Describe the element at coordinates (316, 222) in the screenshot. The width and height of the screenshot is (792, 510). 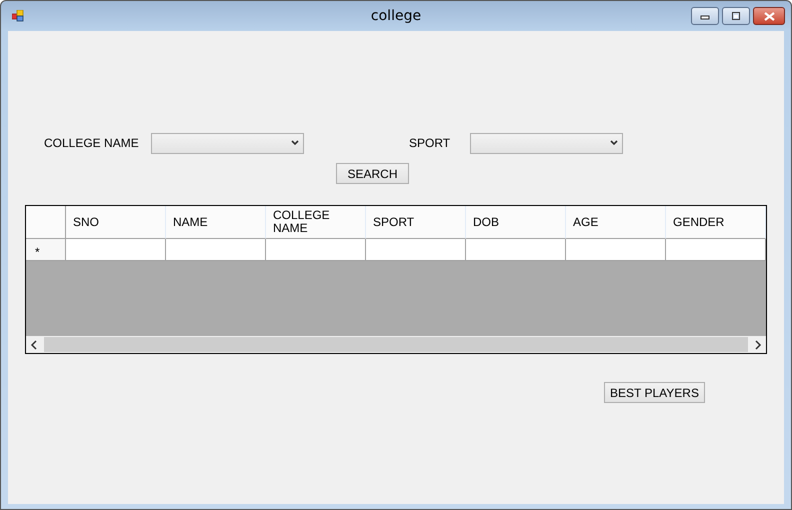
I see `column-header: COLLEGE NAME` at that location.